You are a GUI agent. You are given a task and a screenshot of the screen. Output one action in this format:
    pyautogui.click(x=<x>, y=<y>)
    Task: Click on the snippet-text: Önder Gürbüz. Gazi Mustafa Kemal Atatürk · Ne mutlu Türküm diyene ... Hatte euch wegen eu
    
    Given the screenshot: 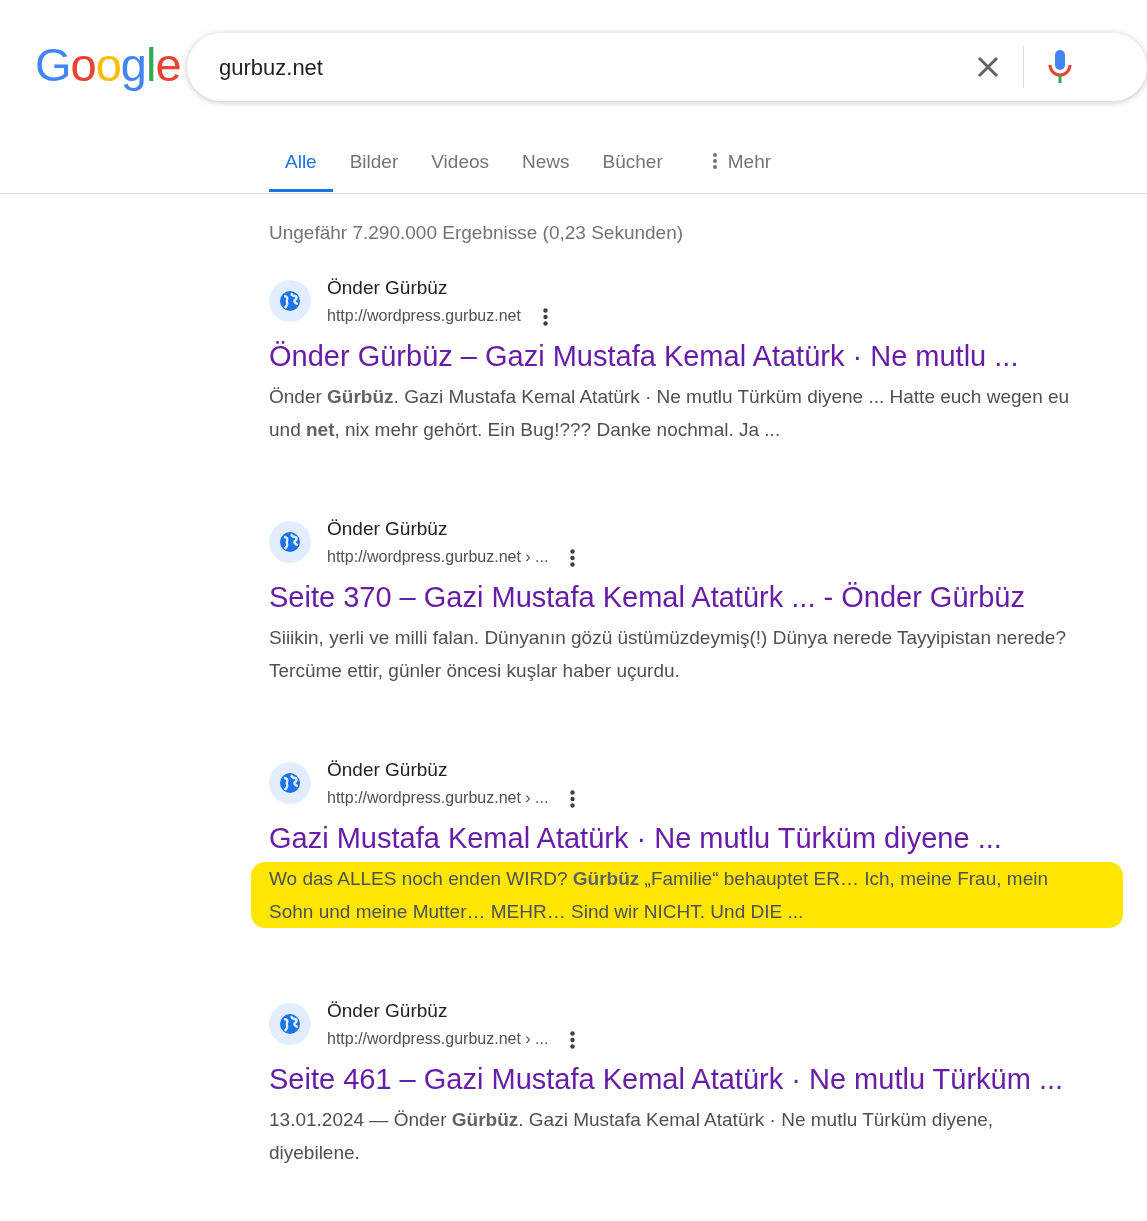 What is the action you would take?
    pyautogui.click(x=670, y=397)
    